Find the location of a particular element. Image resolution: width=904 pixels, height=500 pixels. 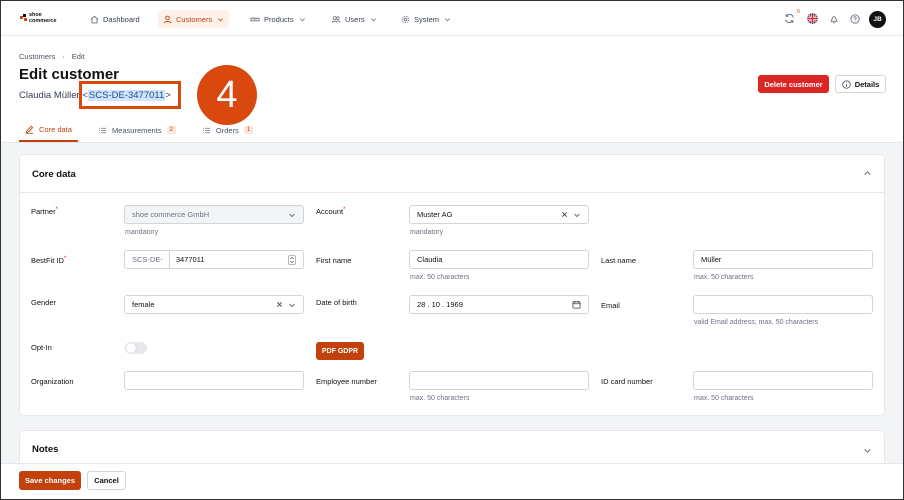

annotation-highlight-box is located at coordinates (130, 95).